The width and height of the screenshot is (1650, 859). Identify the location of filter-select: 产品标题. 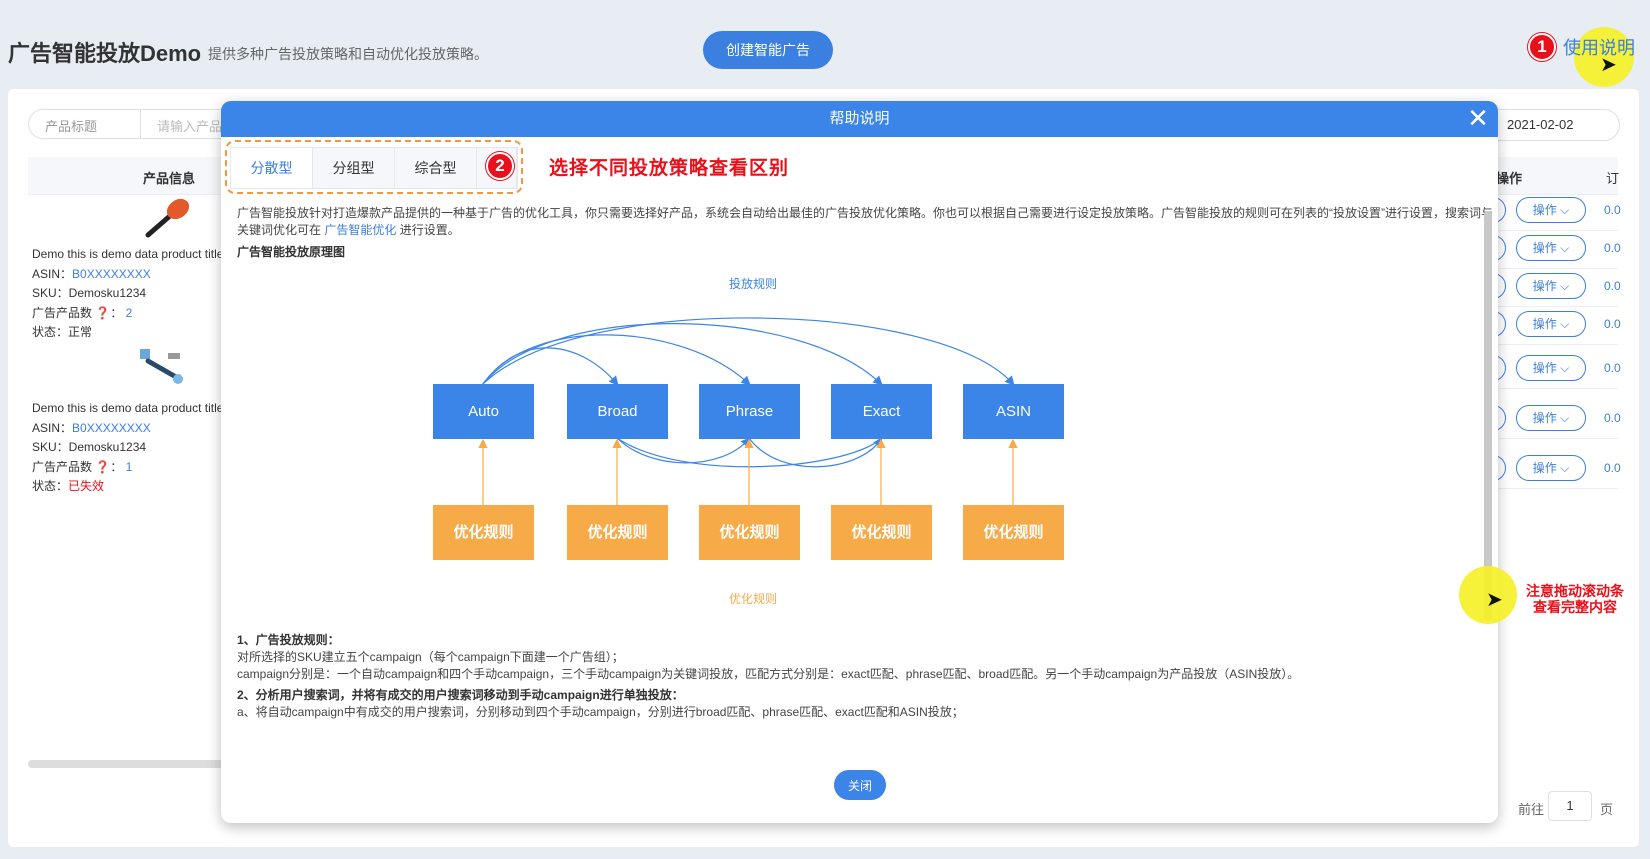
(84, 124).